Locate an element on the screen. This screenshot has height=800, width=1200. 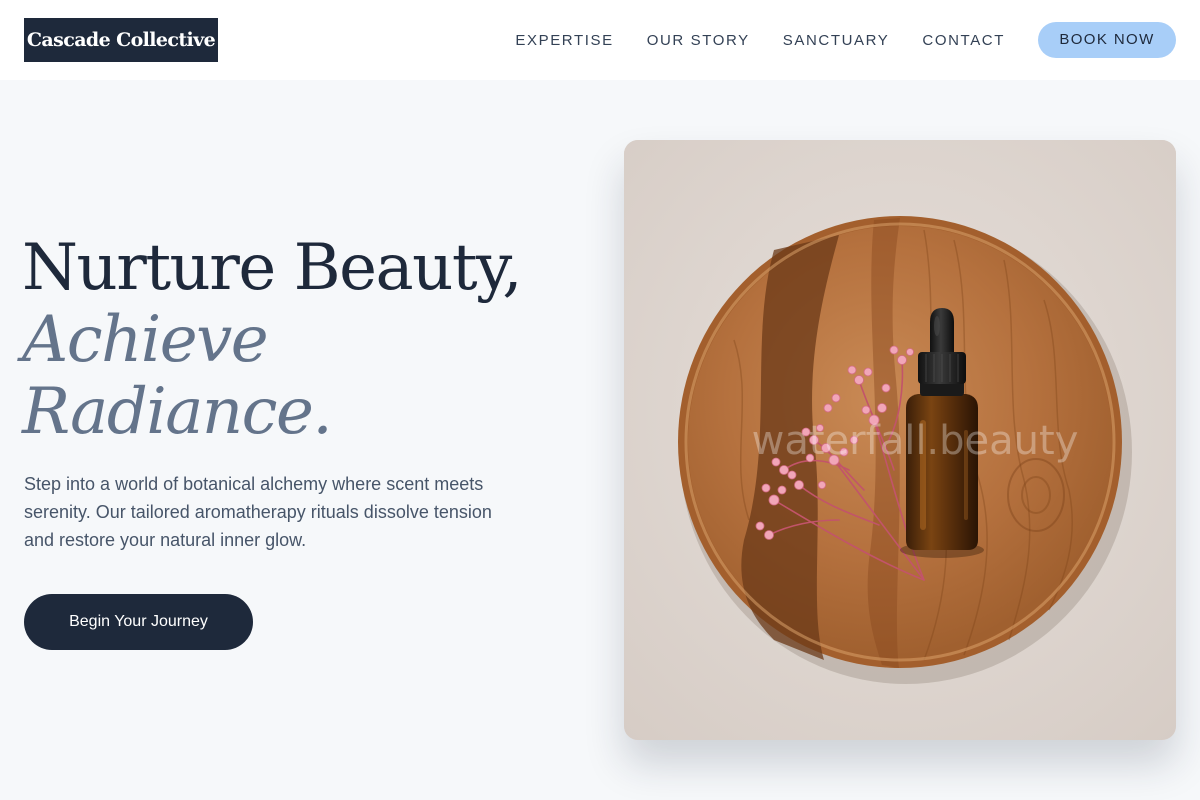
headline-line-3: Radiance. is located at coordinates (177, 412).